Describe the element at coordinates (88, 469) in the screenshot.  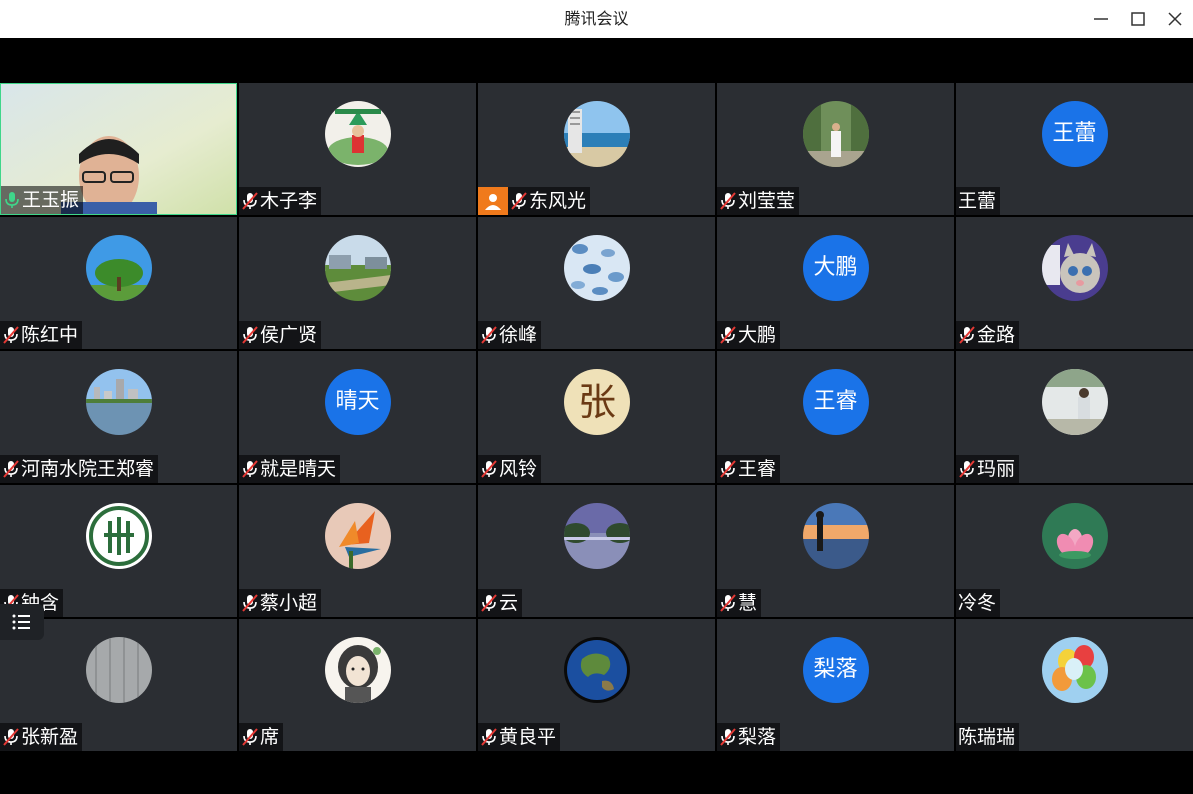
I see `participant-name: 河南水院王郑睿` at that location.